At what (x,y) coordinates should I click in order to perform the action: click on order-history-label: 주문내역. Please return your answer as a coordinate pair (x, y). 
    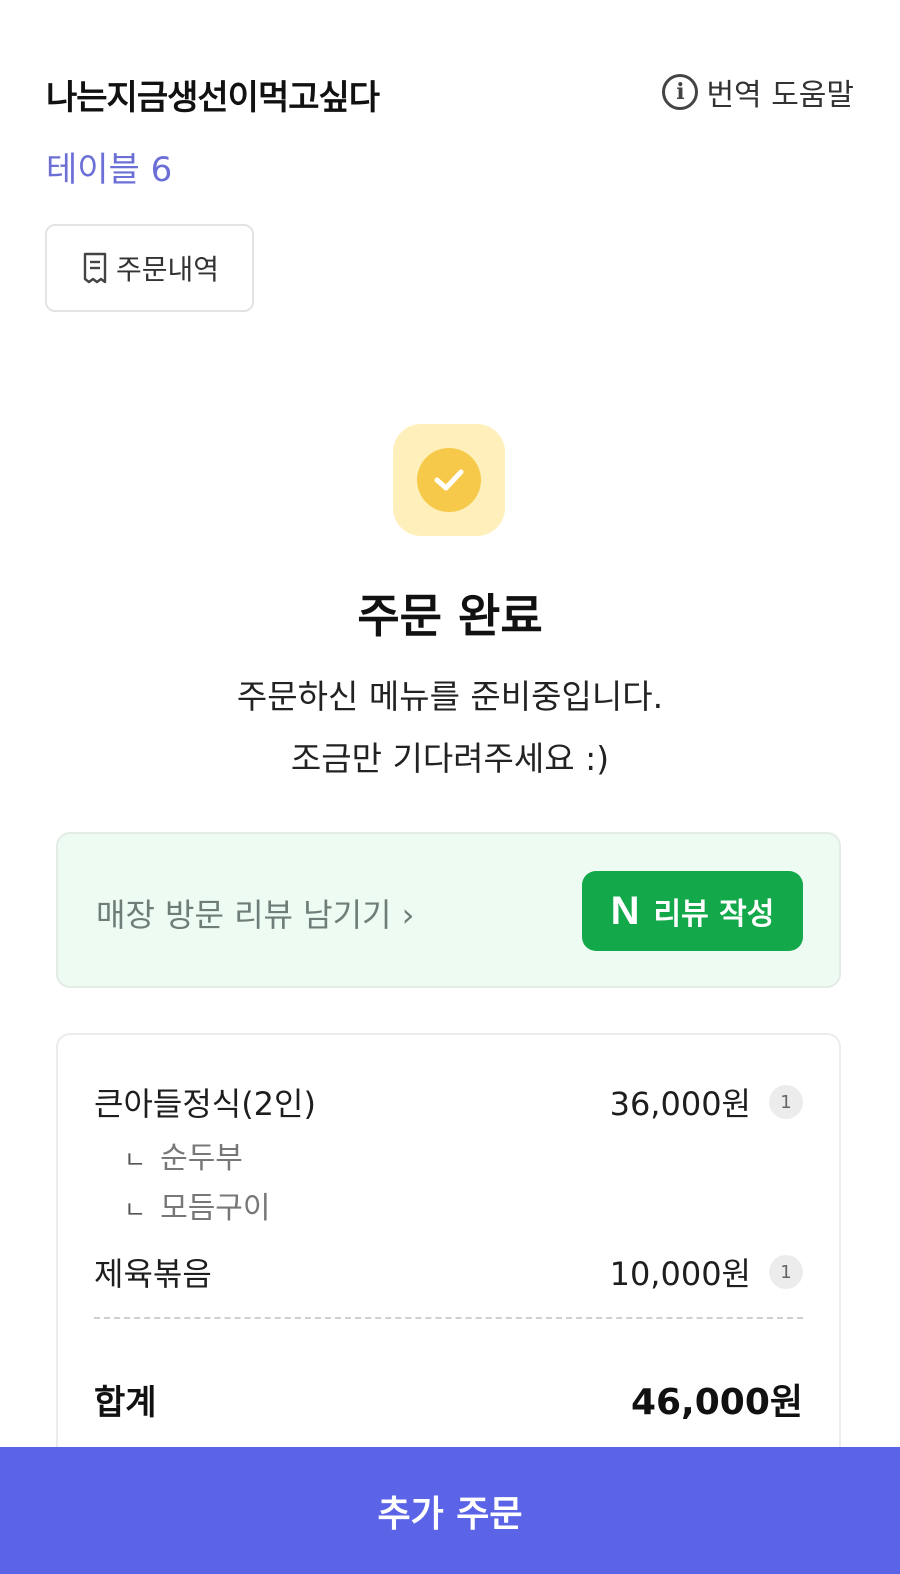
    Looking at the image, I should click on (167, 269).